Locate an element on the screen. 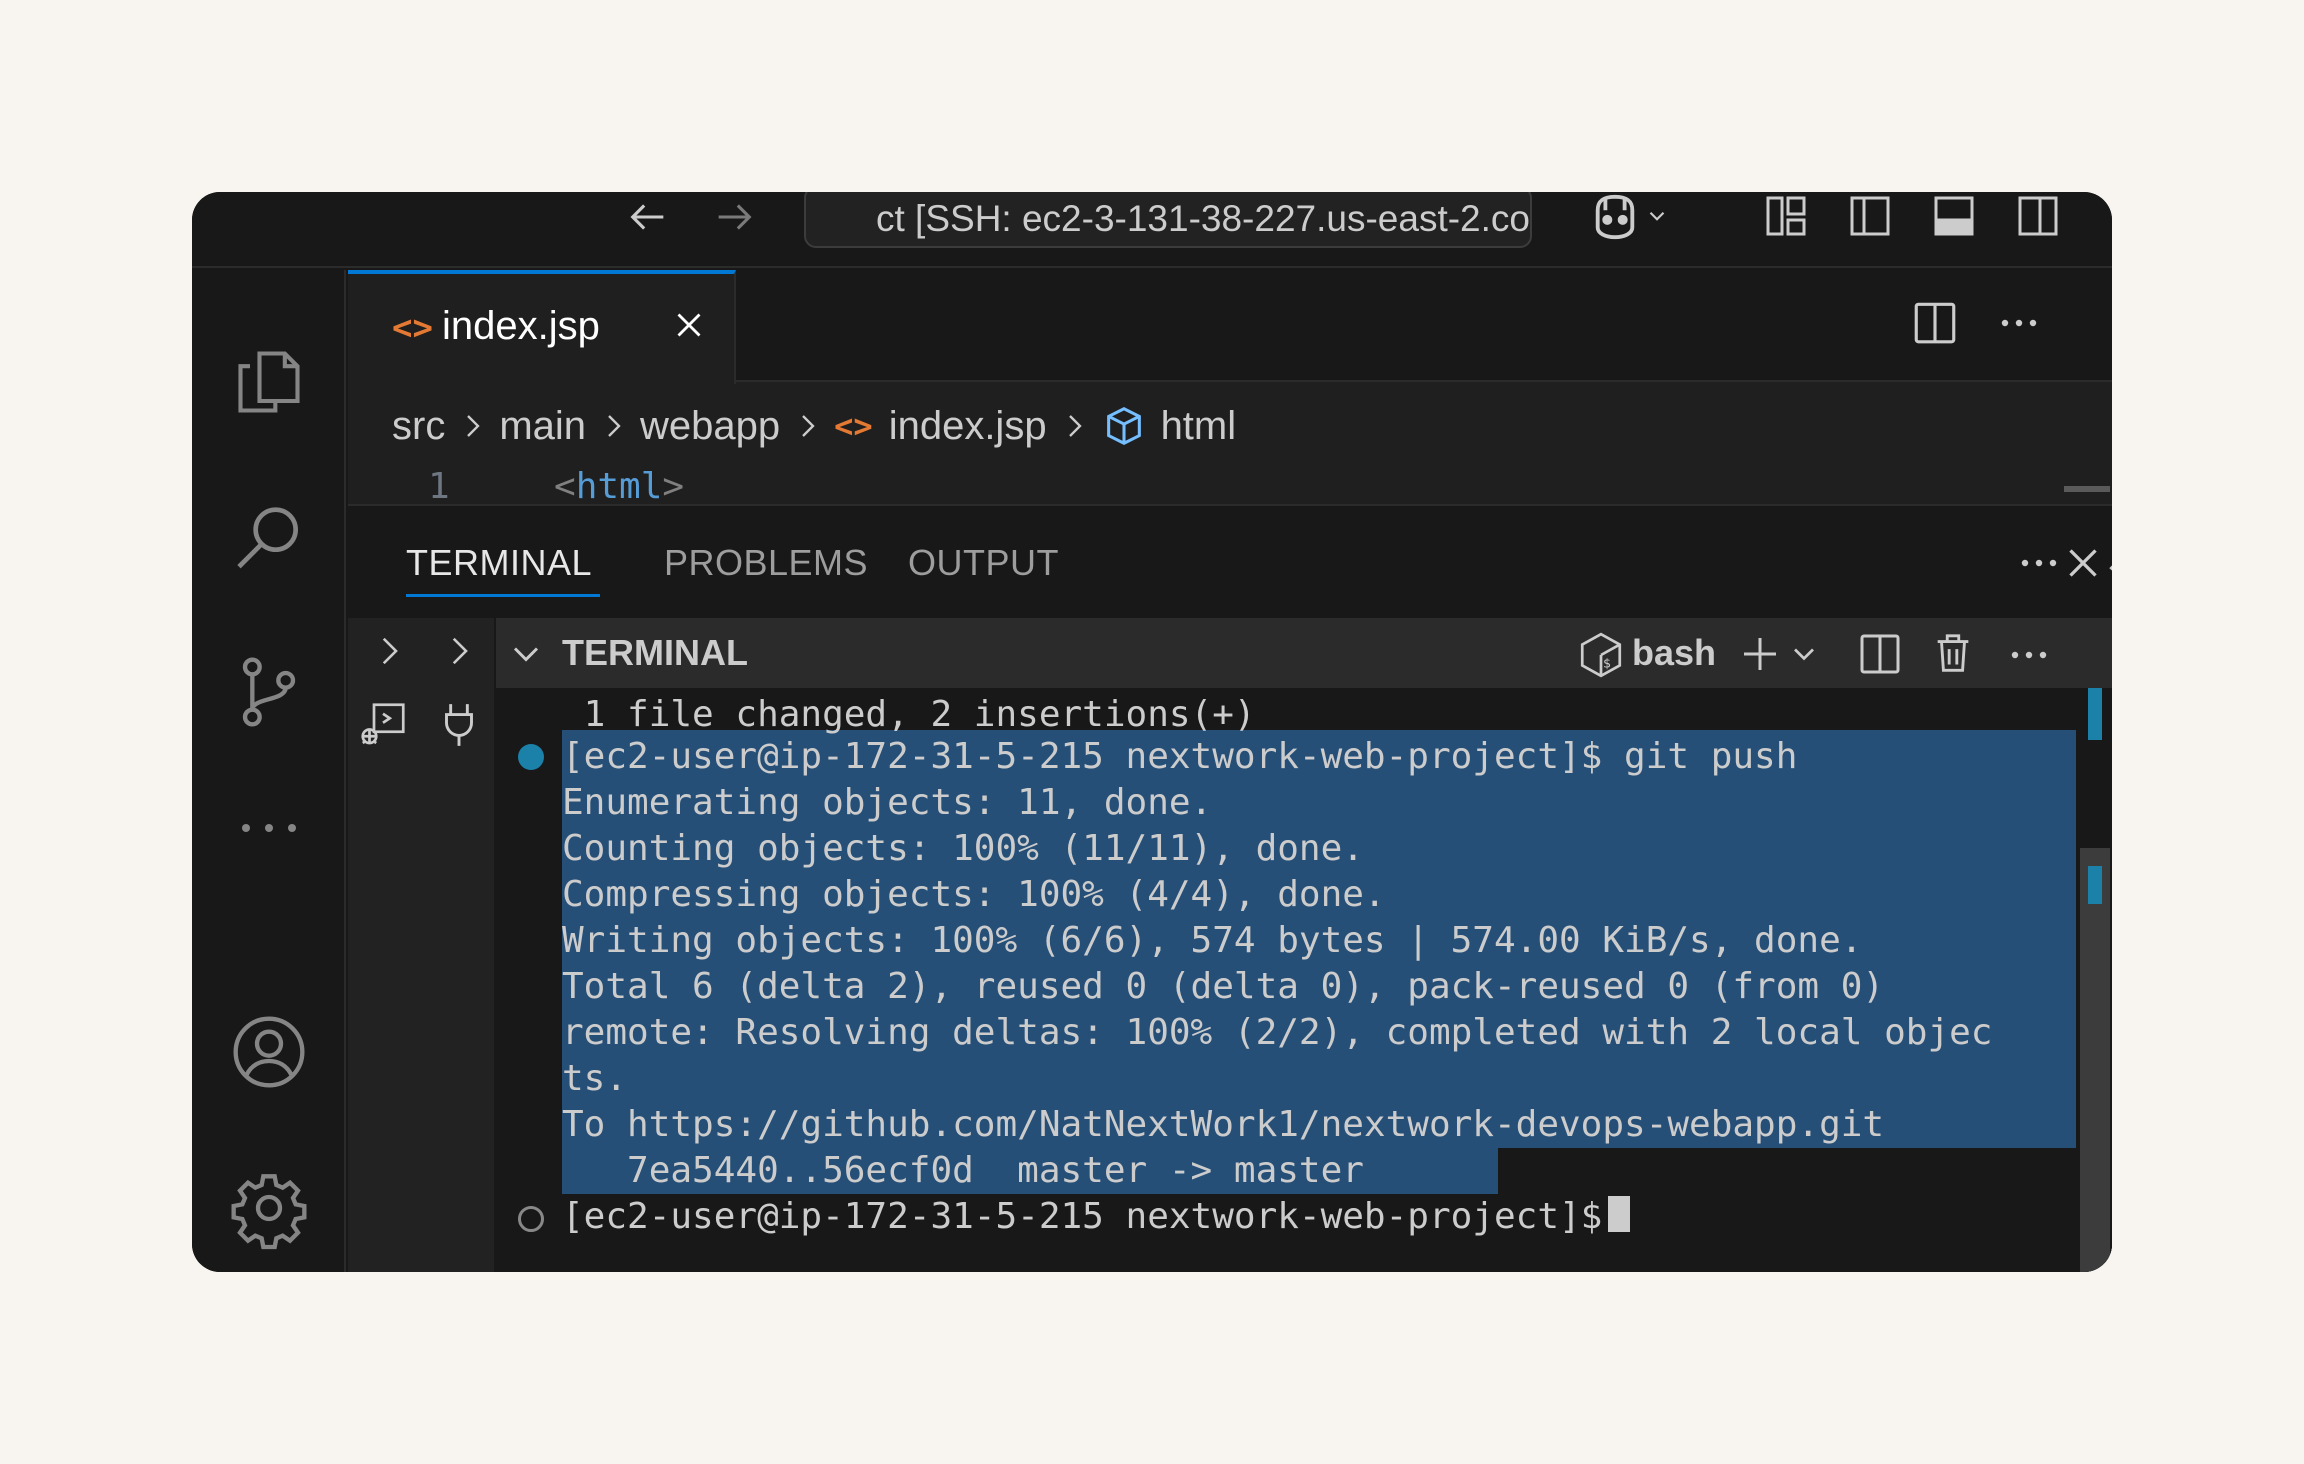 The image size is (2304, 1464). launch-profile-button is located at coordinates (1804, 656).